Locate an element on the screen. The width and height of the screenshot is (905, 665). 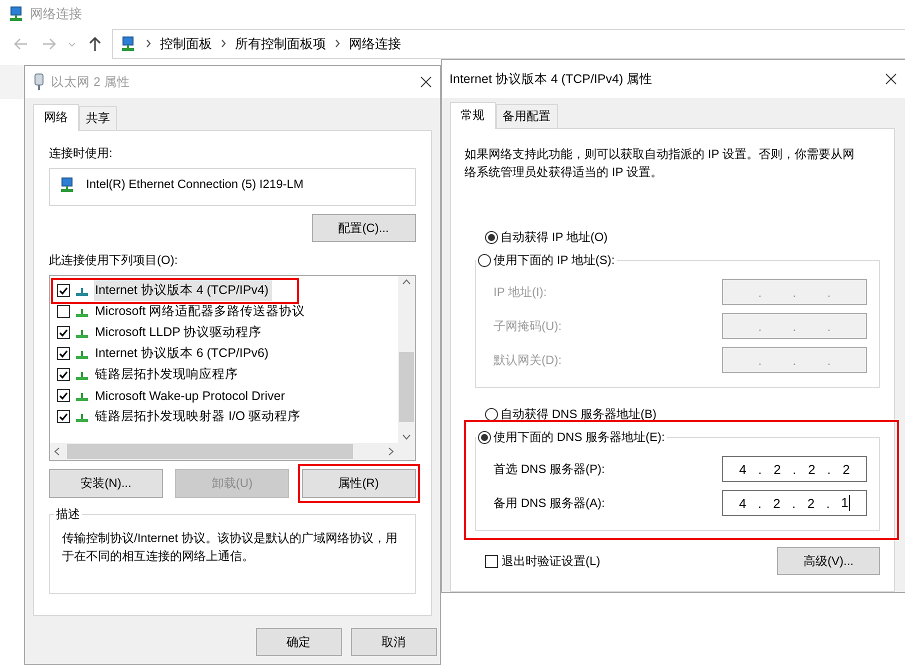
list-item: Microsoft 网络适配器多路传送器协议 is located at coordinates (227, 311).